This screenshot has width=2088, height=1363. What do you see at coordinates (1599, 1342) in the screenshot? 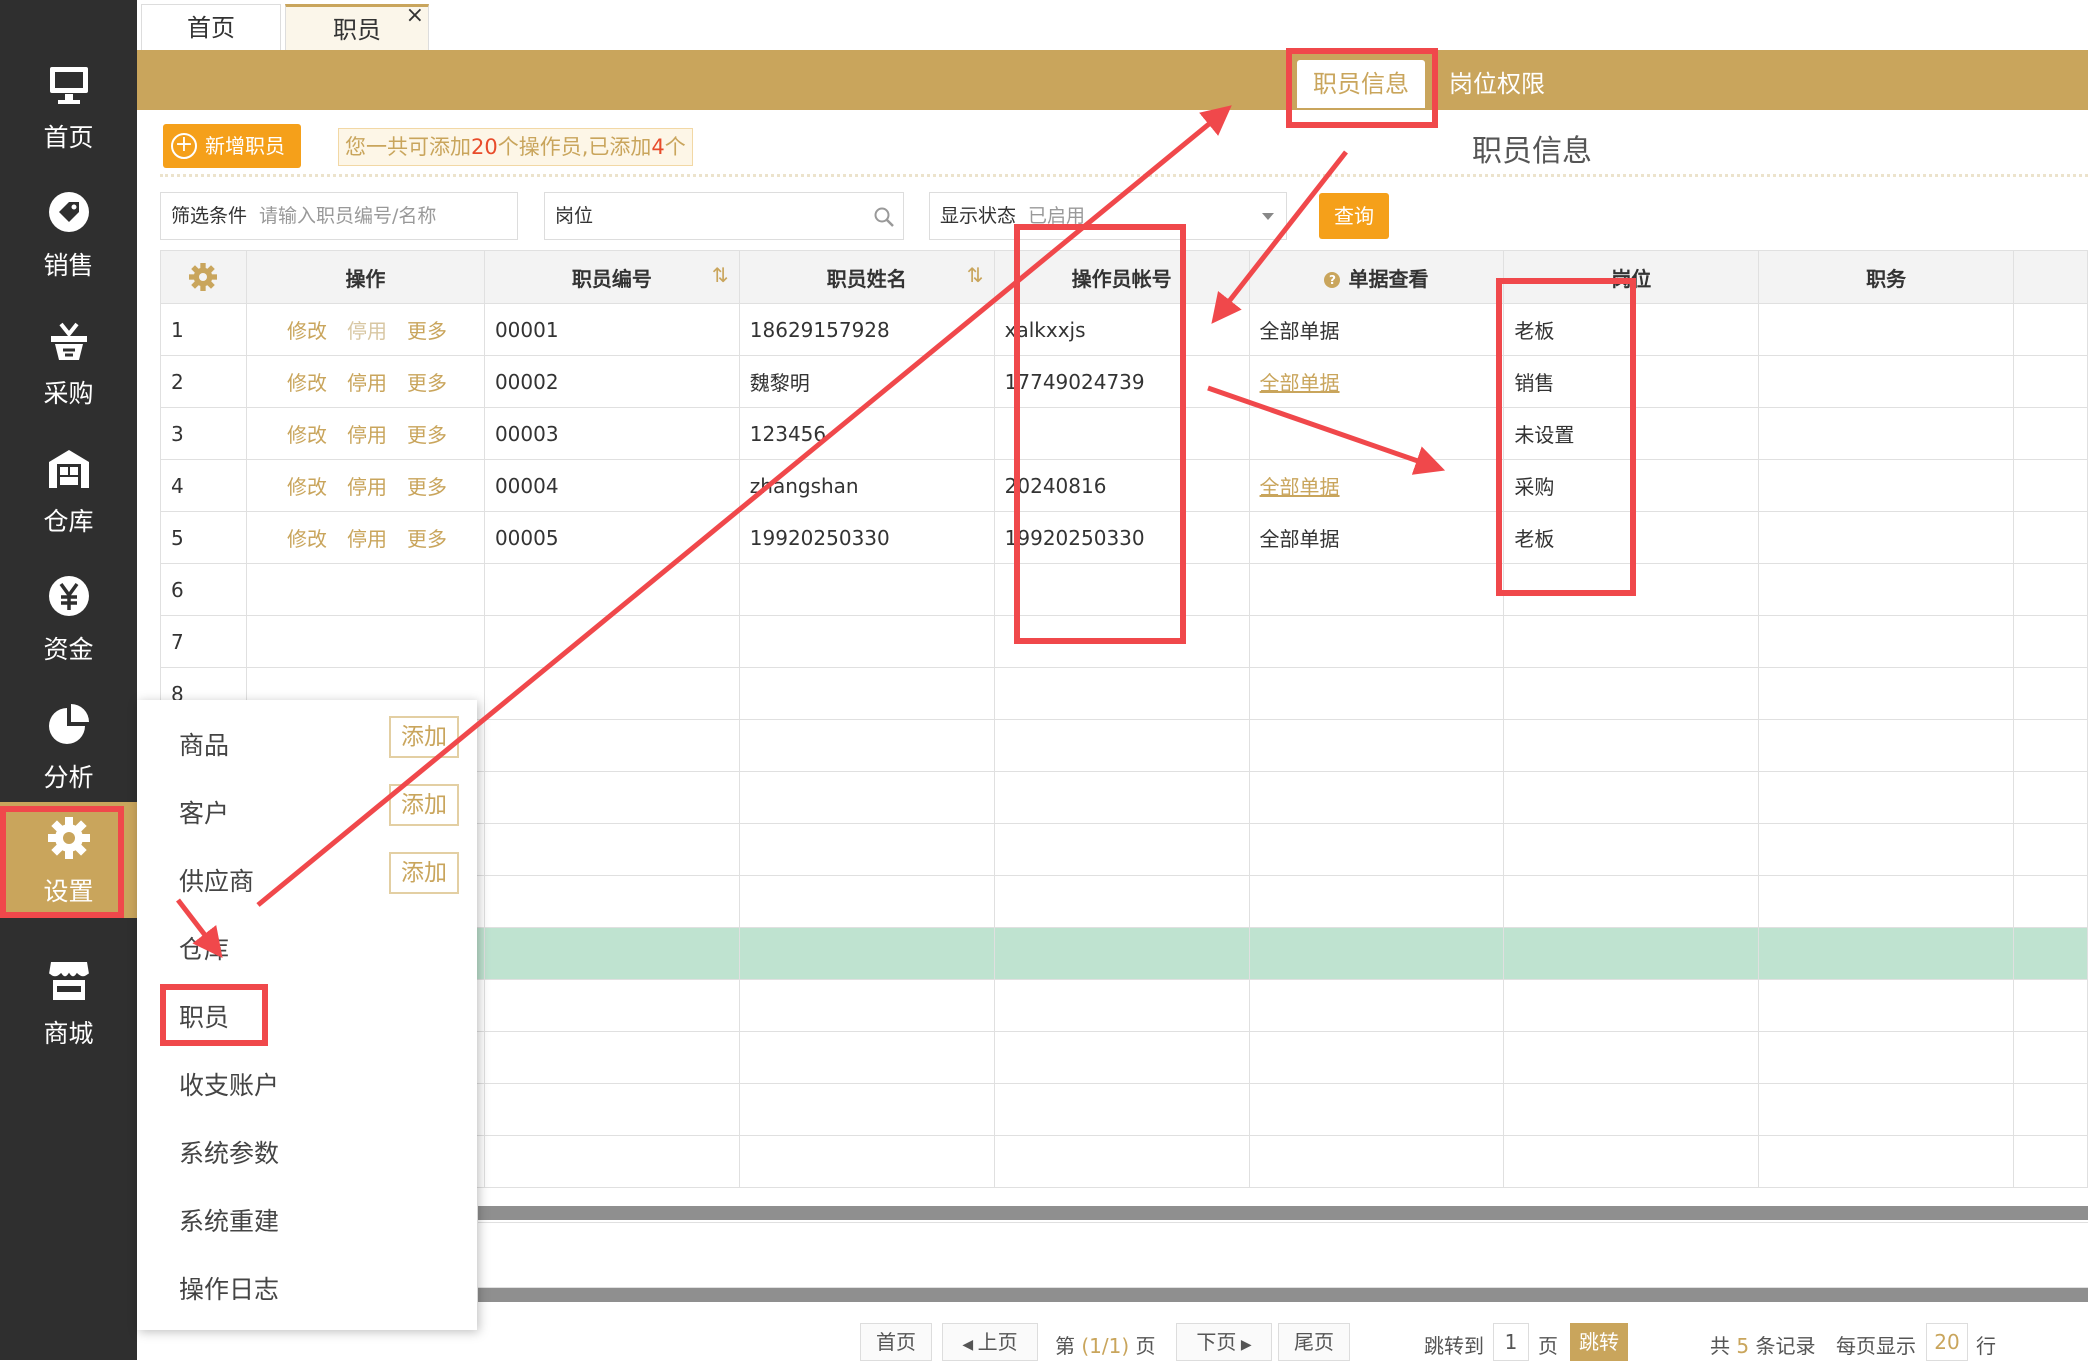
I see `jump-button: 跳转` at bounding box center [1599, 1342].